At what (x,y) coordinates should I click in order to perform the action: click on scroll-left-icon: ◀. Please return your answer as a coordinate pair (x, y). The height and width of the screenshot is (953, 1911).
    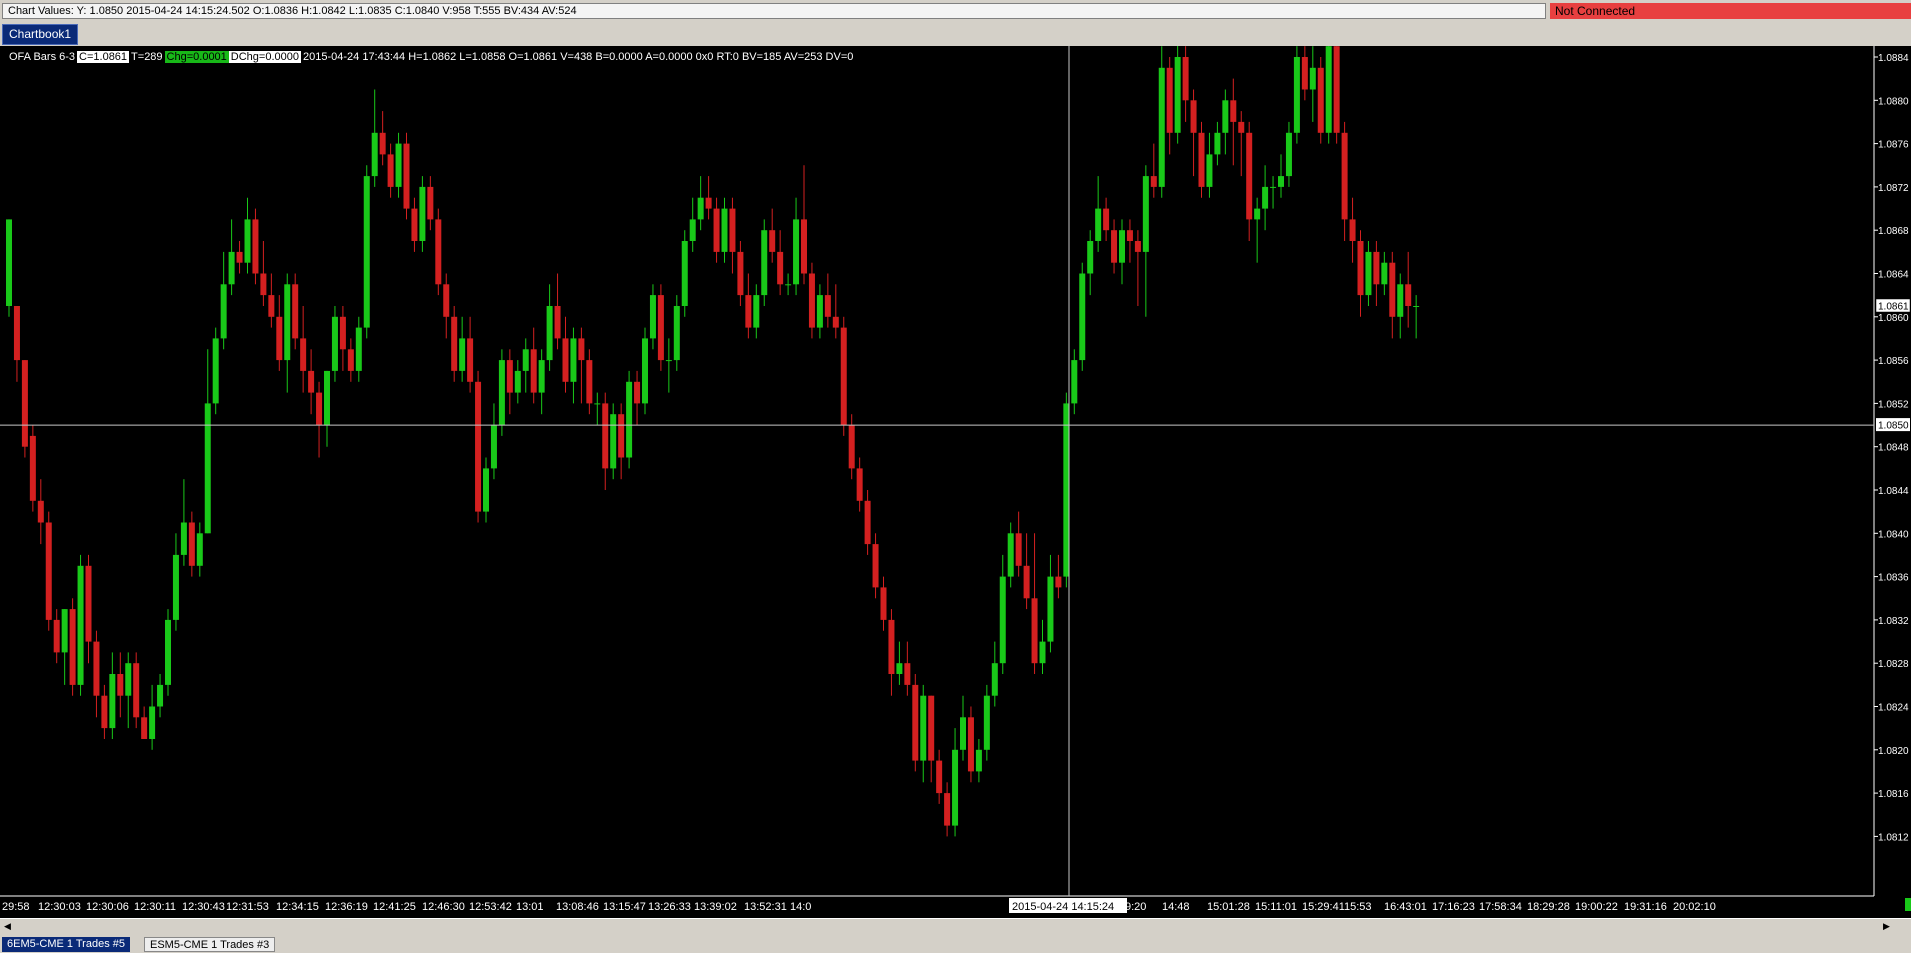
    Looking at the image, I should click on (7, 926).